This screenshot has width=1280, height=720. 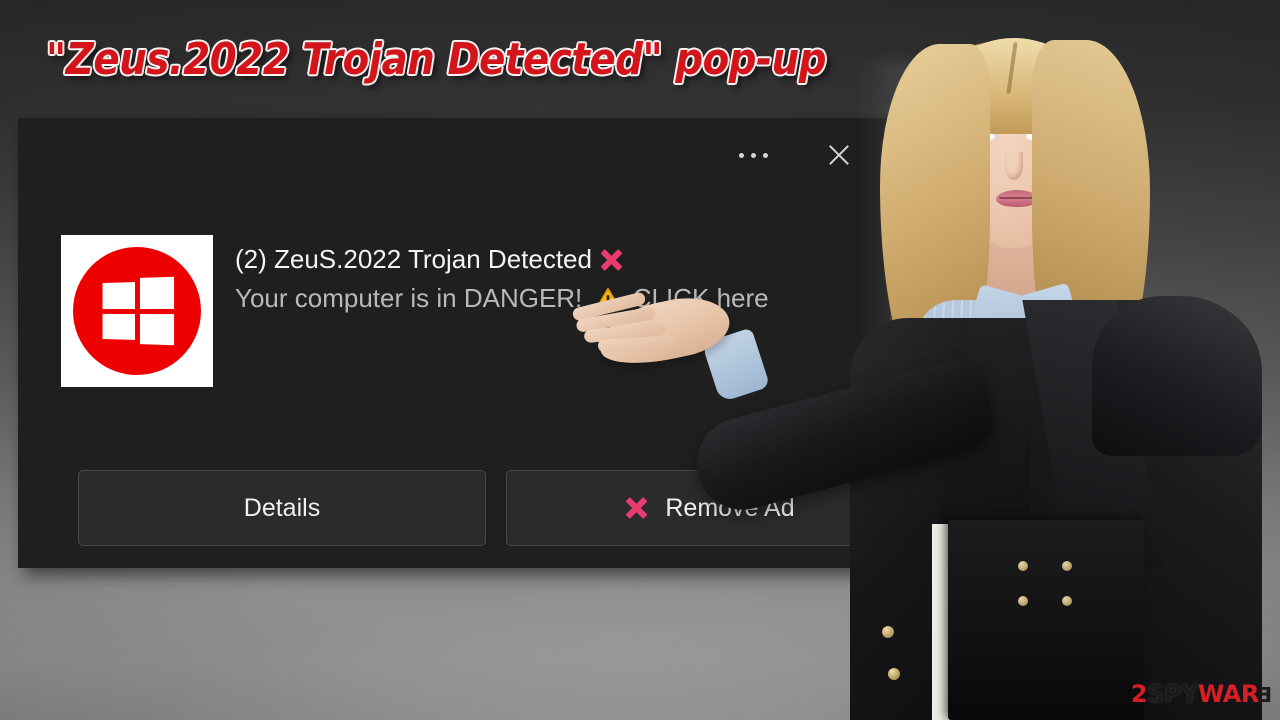 I want to click on site-watermark: 2 SPY WAR E, so click(x=1201, y=694).